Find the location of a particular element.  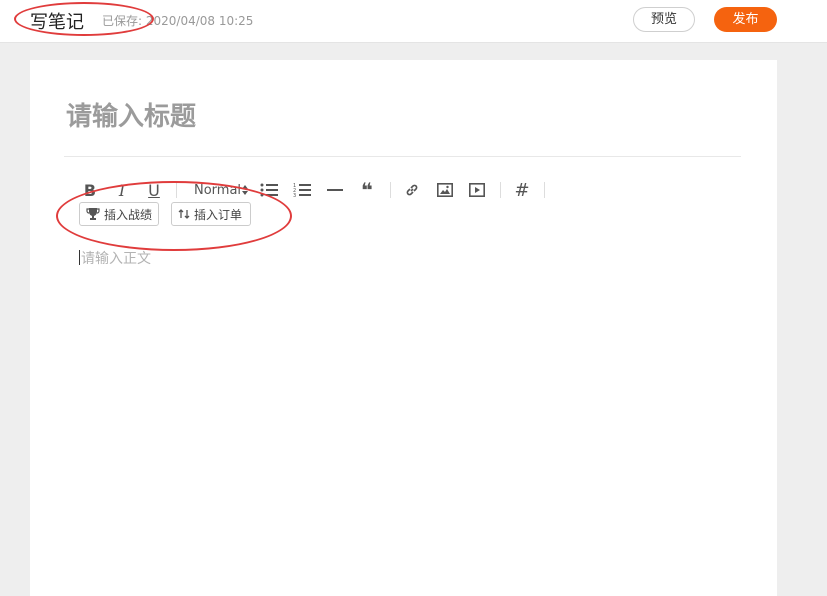

insert-achievement-button: 插入战绩 is located at coordinates (119, 214).